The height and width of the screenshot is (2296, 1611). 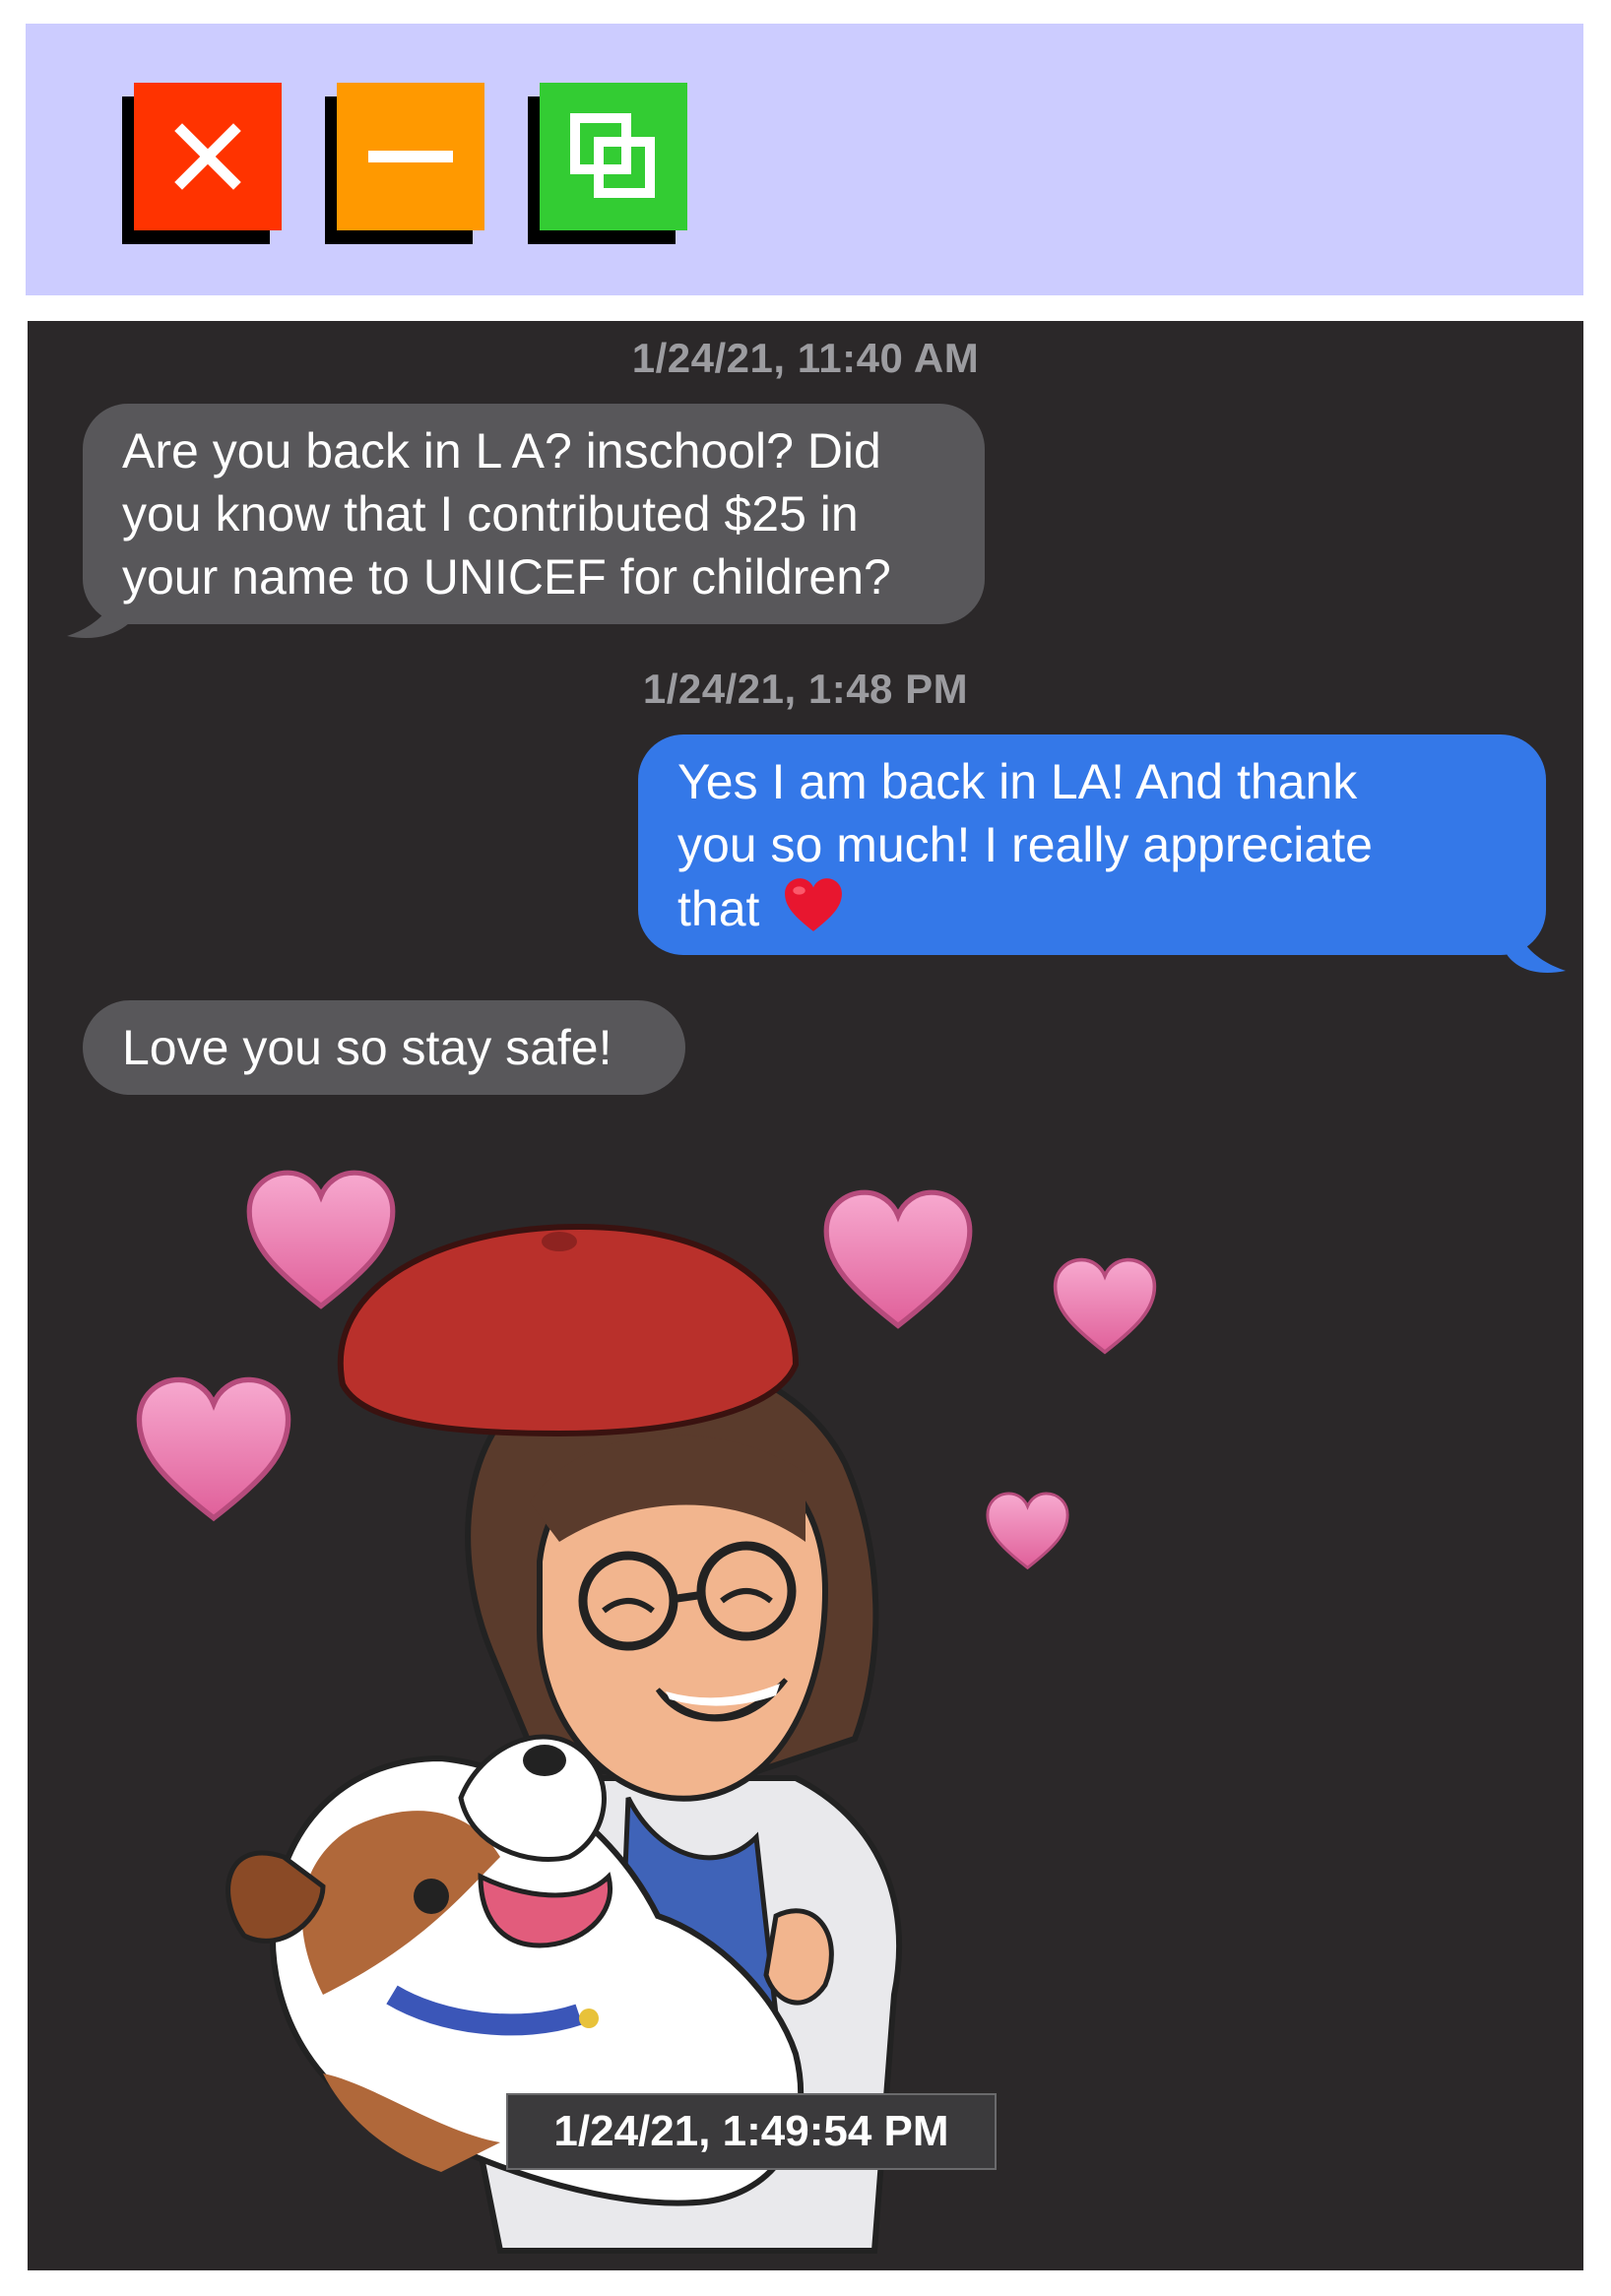 I want to click on restore-button, so click(x=613, y=156).